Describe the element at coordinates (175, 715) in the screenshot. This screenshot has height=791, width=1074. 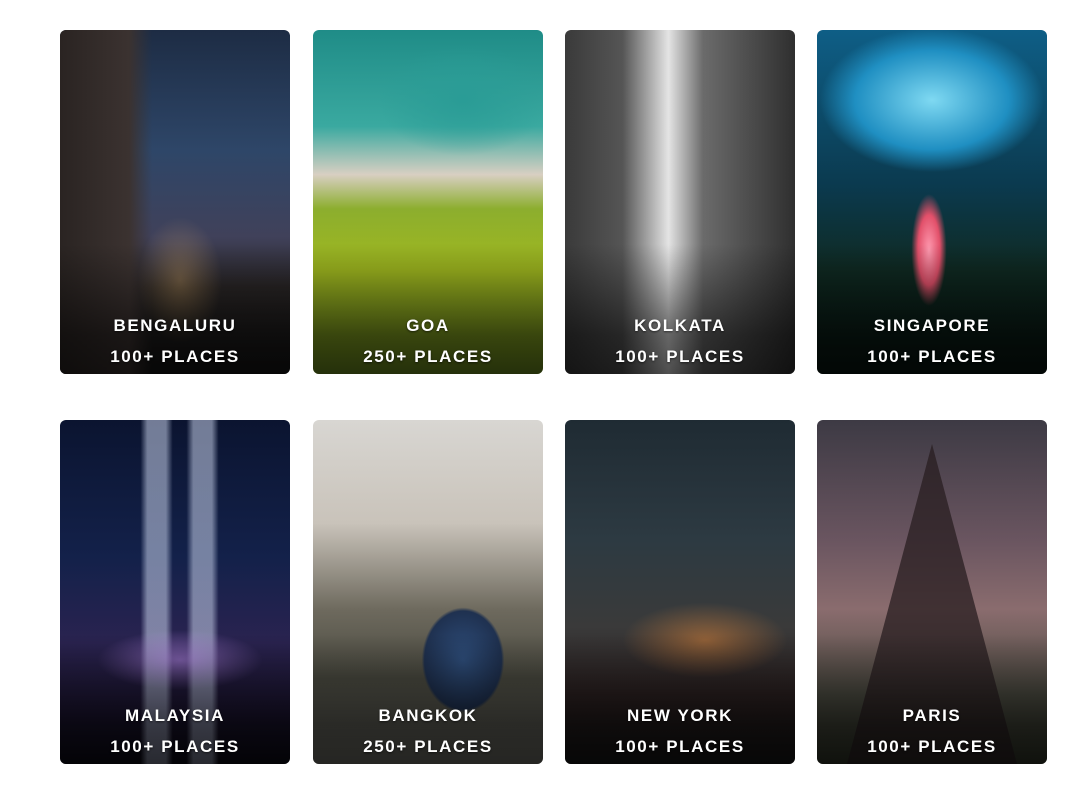
I see `destination-name: MALAYSIA` at that location.